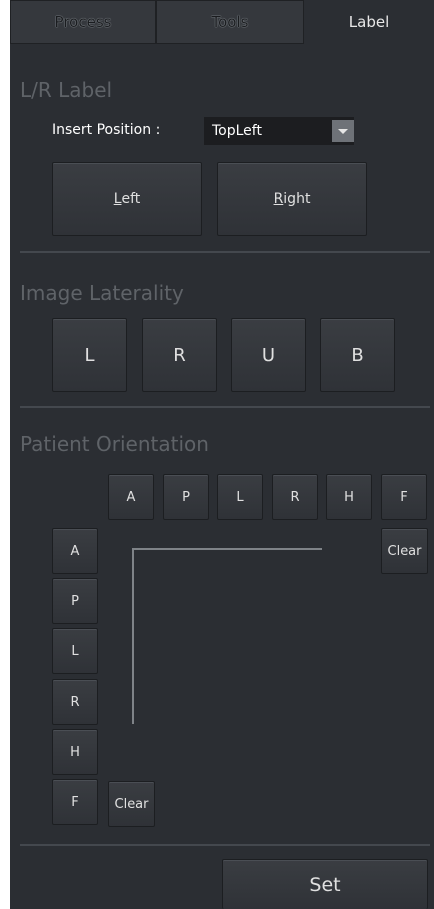 Image resolution: width=434 pixels, height=909 pixels. I want to click on laterality-l-button: L, so click(89, 355).